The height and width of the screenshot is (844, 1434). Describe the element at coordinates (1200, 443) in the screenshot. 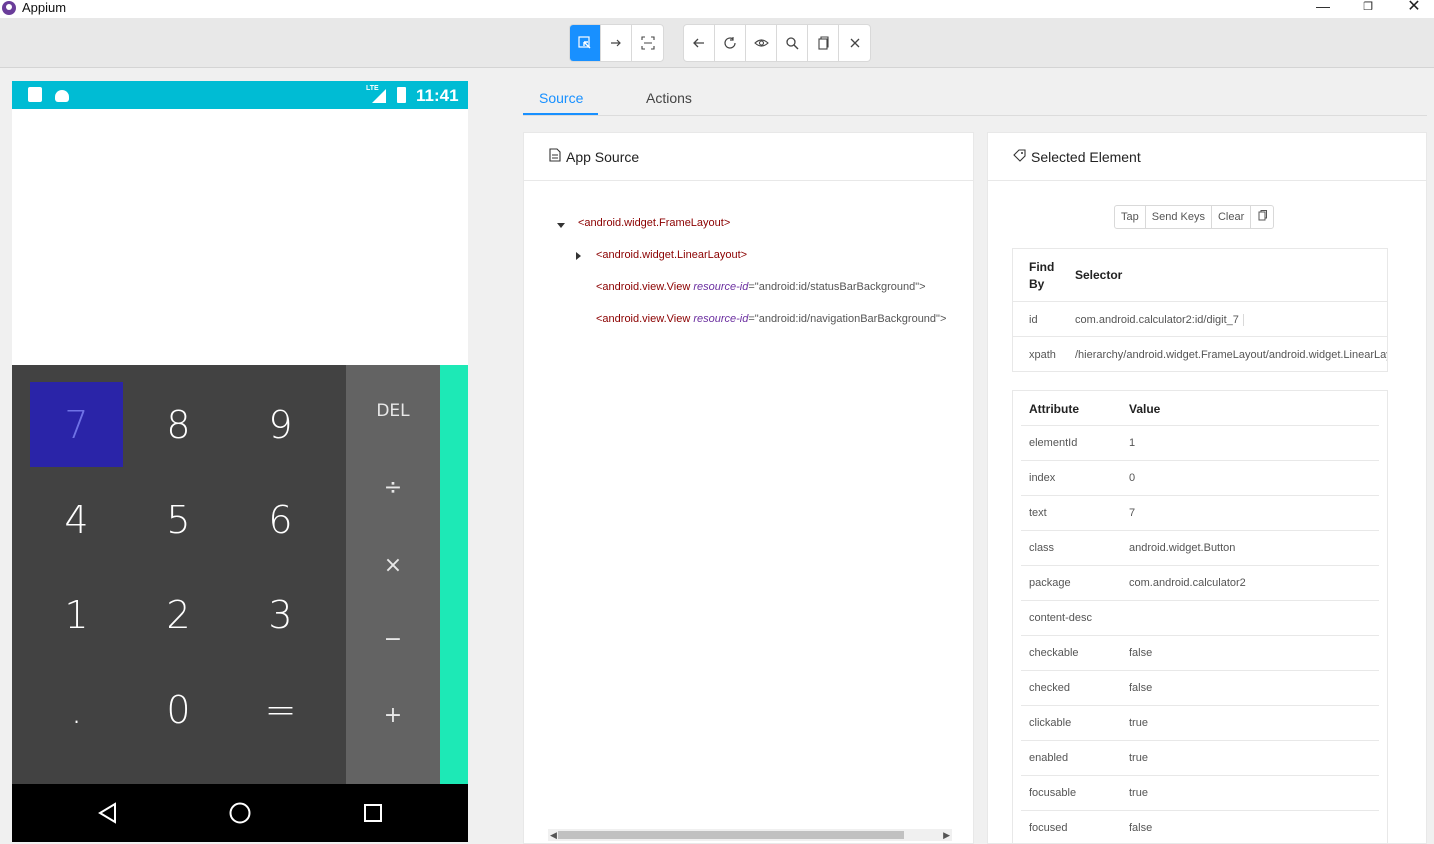

I see `attribute-row: elementId 1` at that location.